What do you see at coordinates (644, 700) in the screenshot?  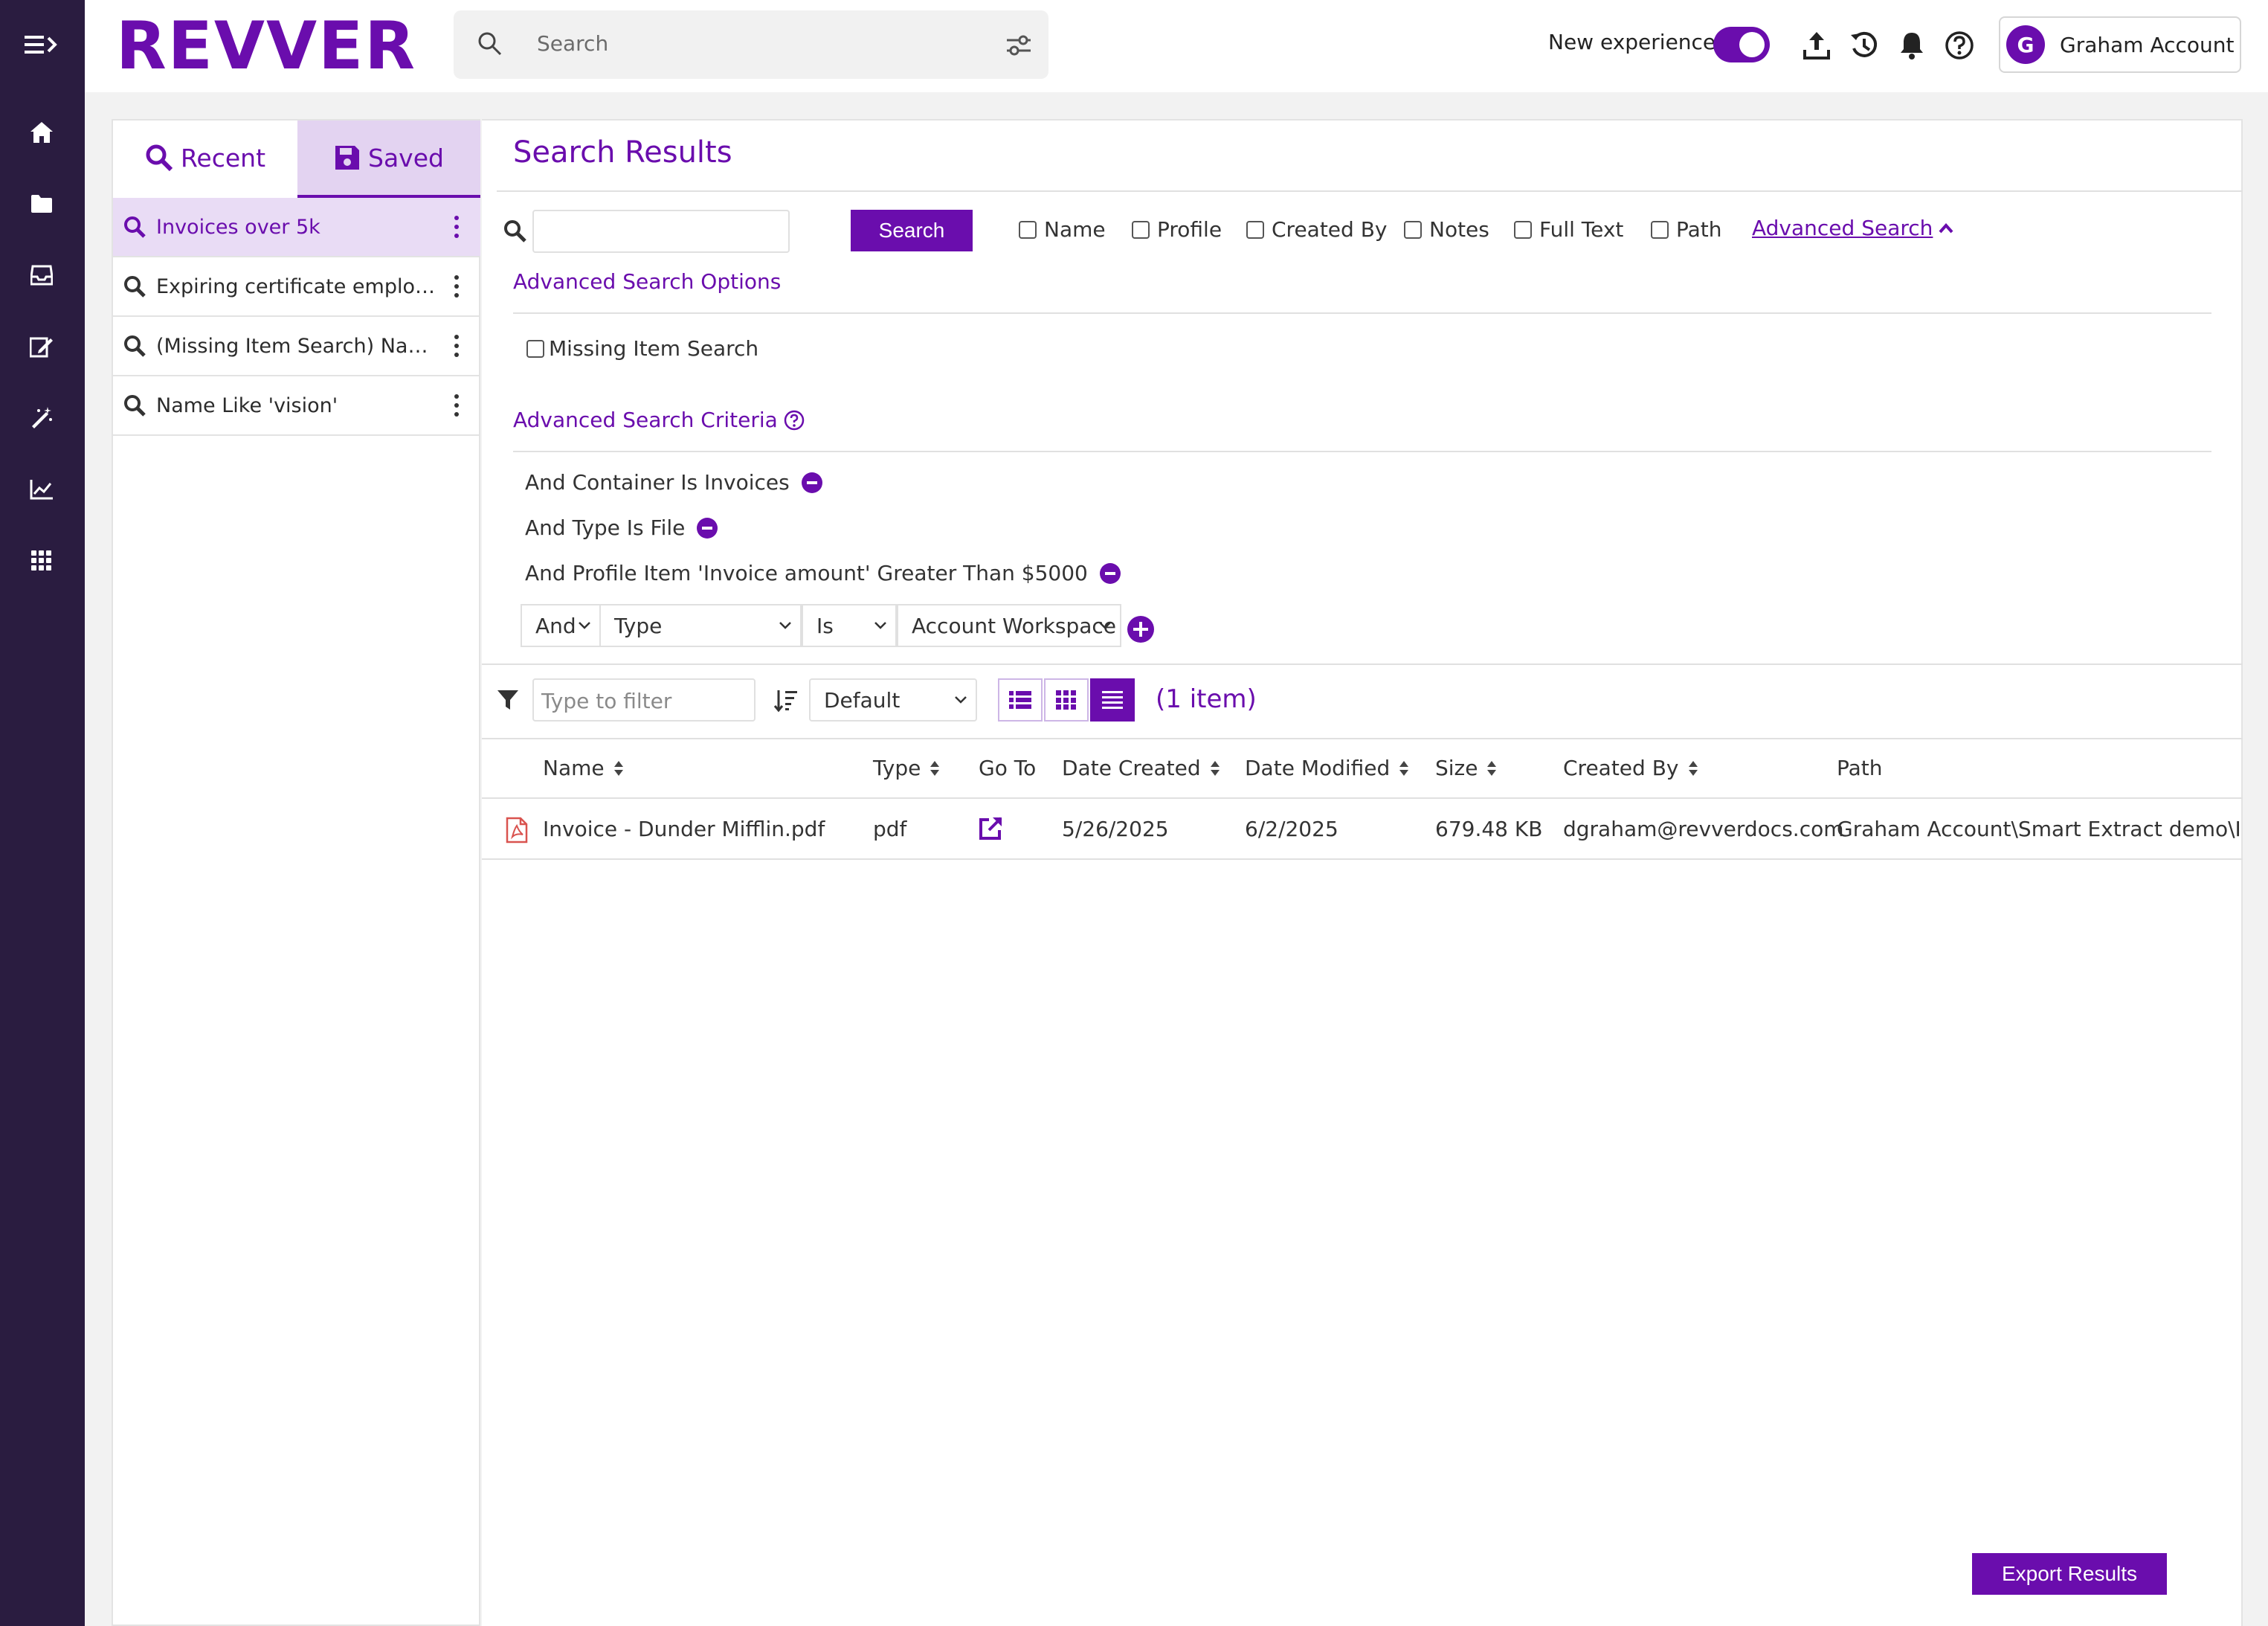 I see `filter-input: Type to filter` at bounding box center [644, 700].